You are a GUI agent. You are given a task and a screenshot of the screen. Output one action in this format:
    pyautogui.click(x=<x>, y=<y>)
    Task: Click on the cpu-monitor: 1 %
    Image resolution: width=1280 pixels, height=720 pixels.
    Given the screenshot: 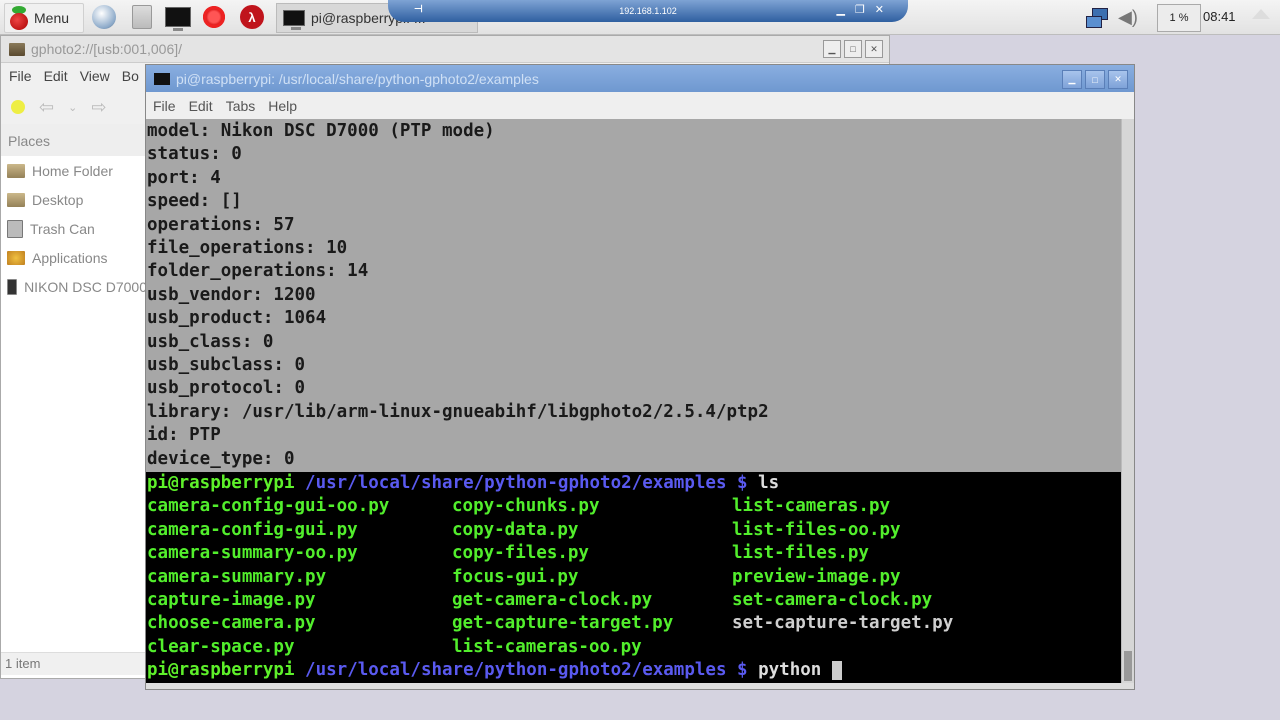 What is the action you would take?
    pyautogui.click(x=1179, y=18)
    